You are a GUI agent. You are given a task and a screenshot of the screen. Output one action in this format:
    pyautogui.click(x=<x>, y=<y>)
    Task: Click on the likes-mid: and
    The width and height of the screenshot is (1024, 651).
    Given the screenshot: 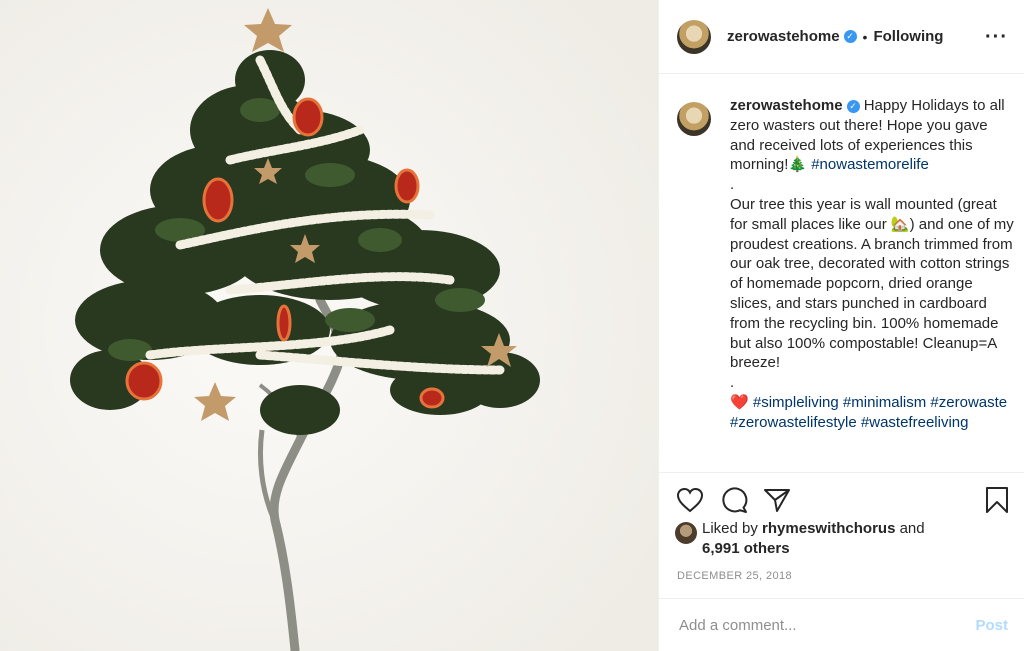 What is the action you would take?
    pyautogui.click(x=910, y=528)
    